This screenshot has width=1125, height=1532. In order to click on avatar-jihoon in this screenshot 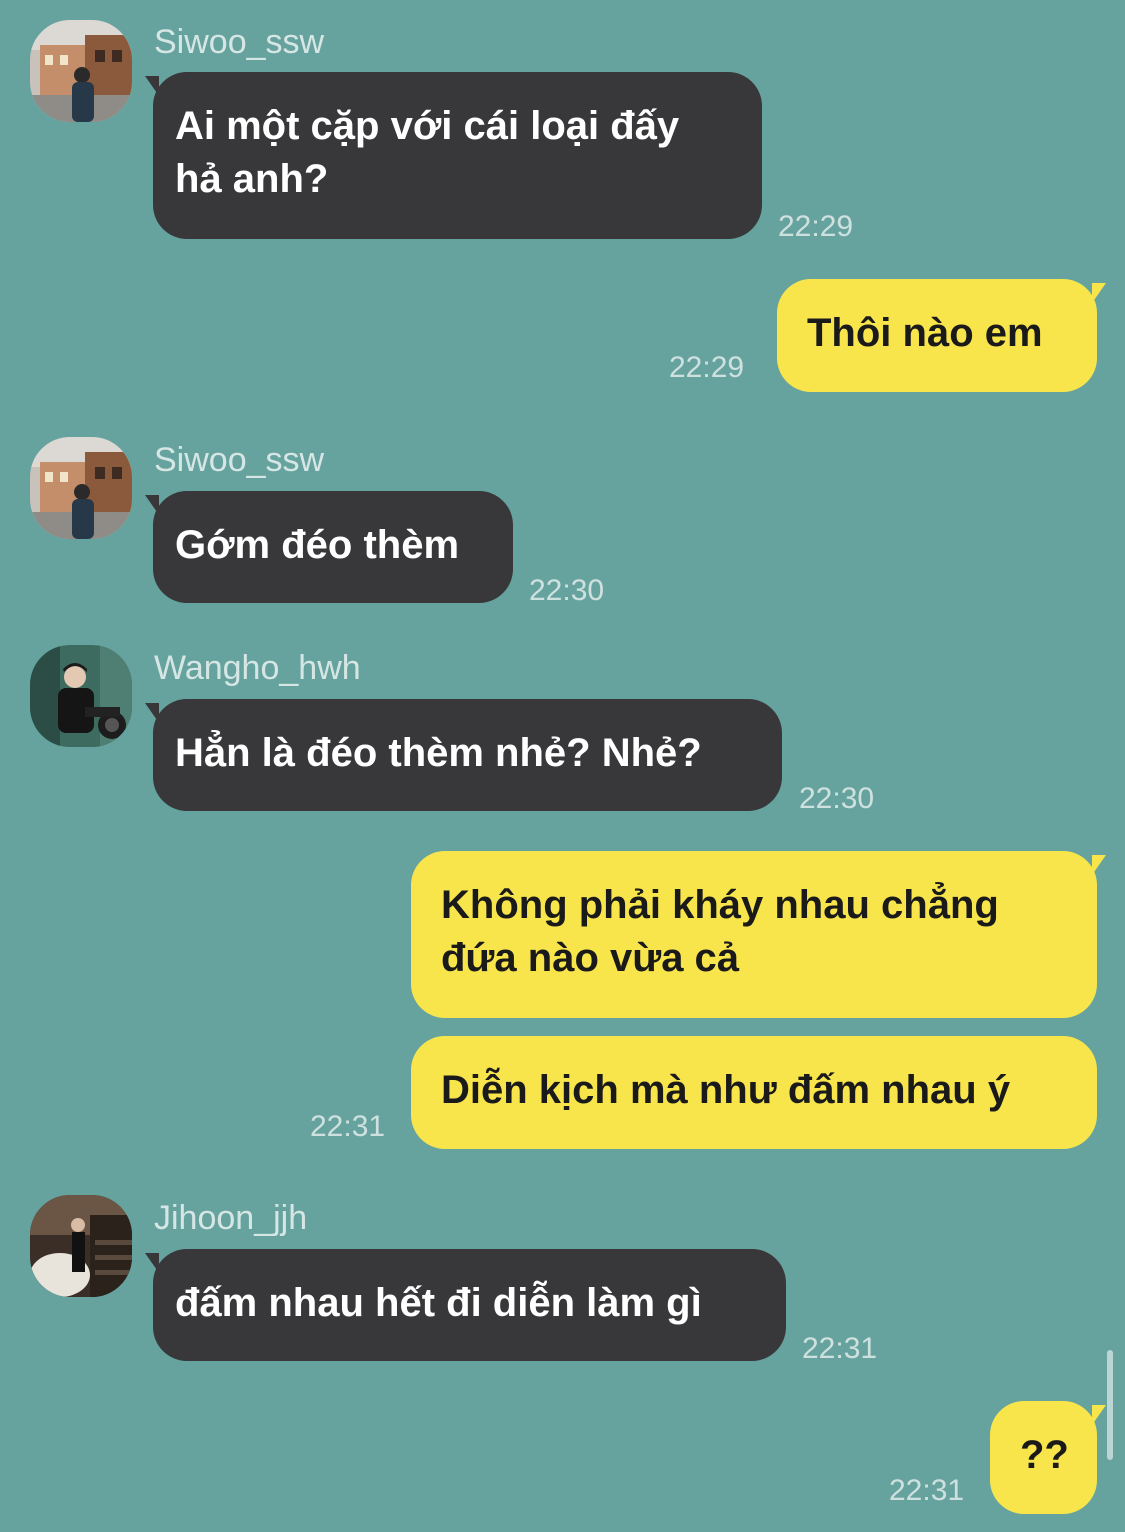, I will do `click(81, 1246)`.